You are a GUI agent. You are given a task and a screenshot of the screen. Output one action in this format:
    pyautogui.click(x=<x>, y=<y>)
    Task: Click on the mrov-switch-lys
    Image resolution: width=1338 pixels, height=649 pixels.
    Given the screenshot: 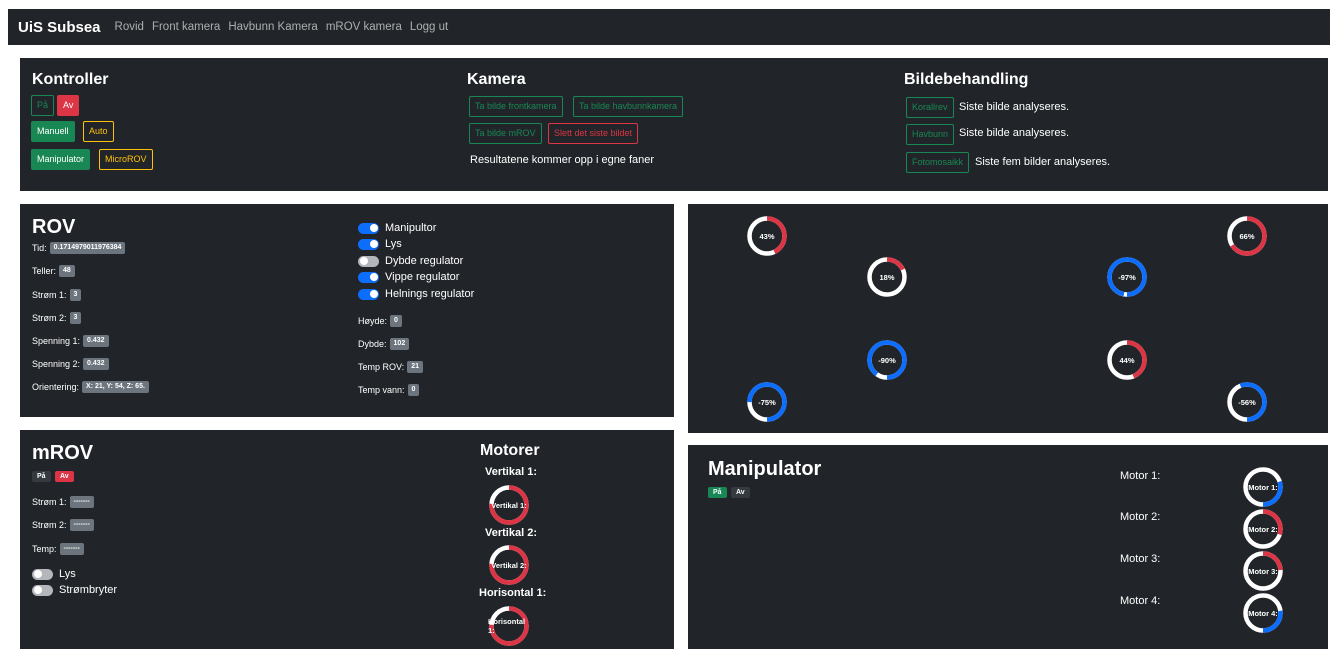 What is the action you would take?
    pyautogui.click(x=42, y=574)
    